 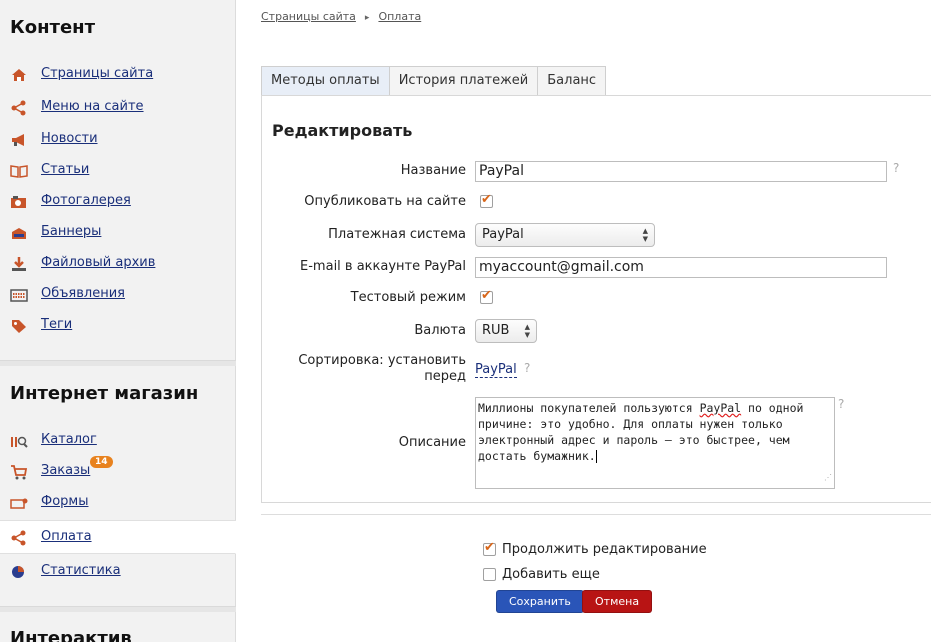 I want to click on sidebar-item-label: Оплата, so click(x=66, y=536).